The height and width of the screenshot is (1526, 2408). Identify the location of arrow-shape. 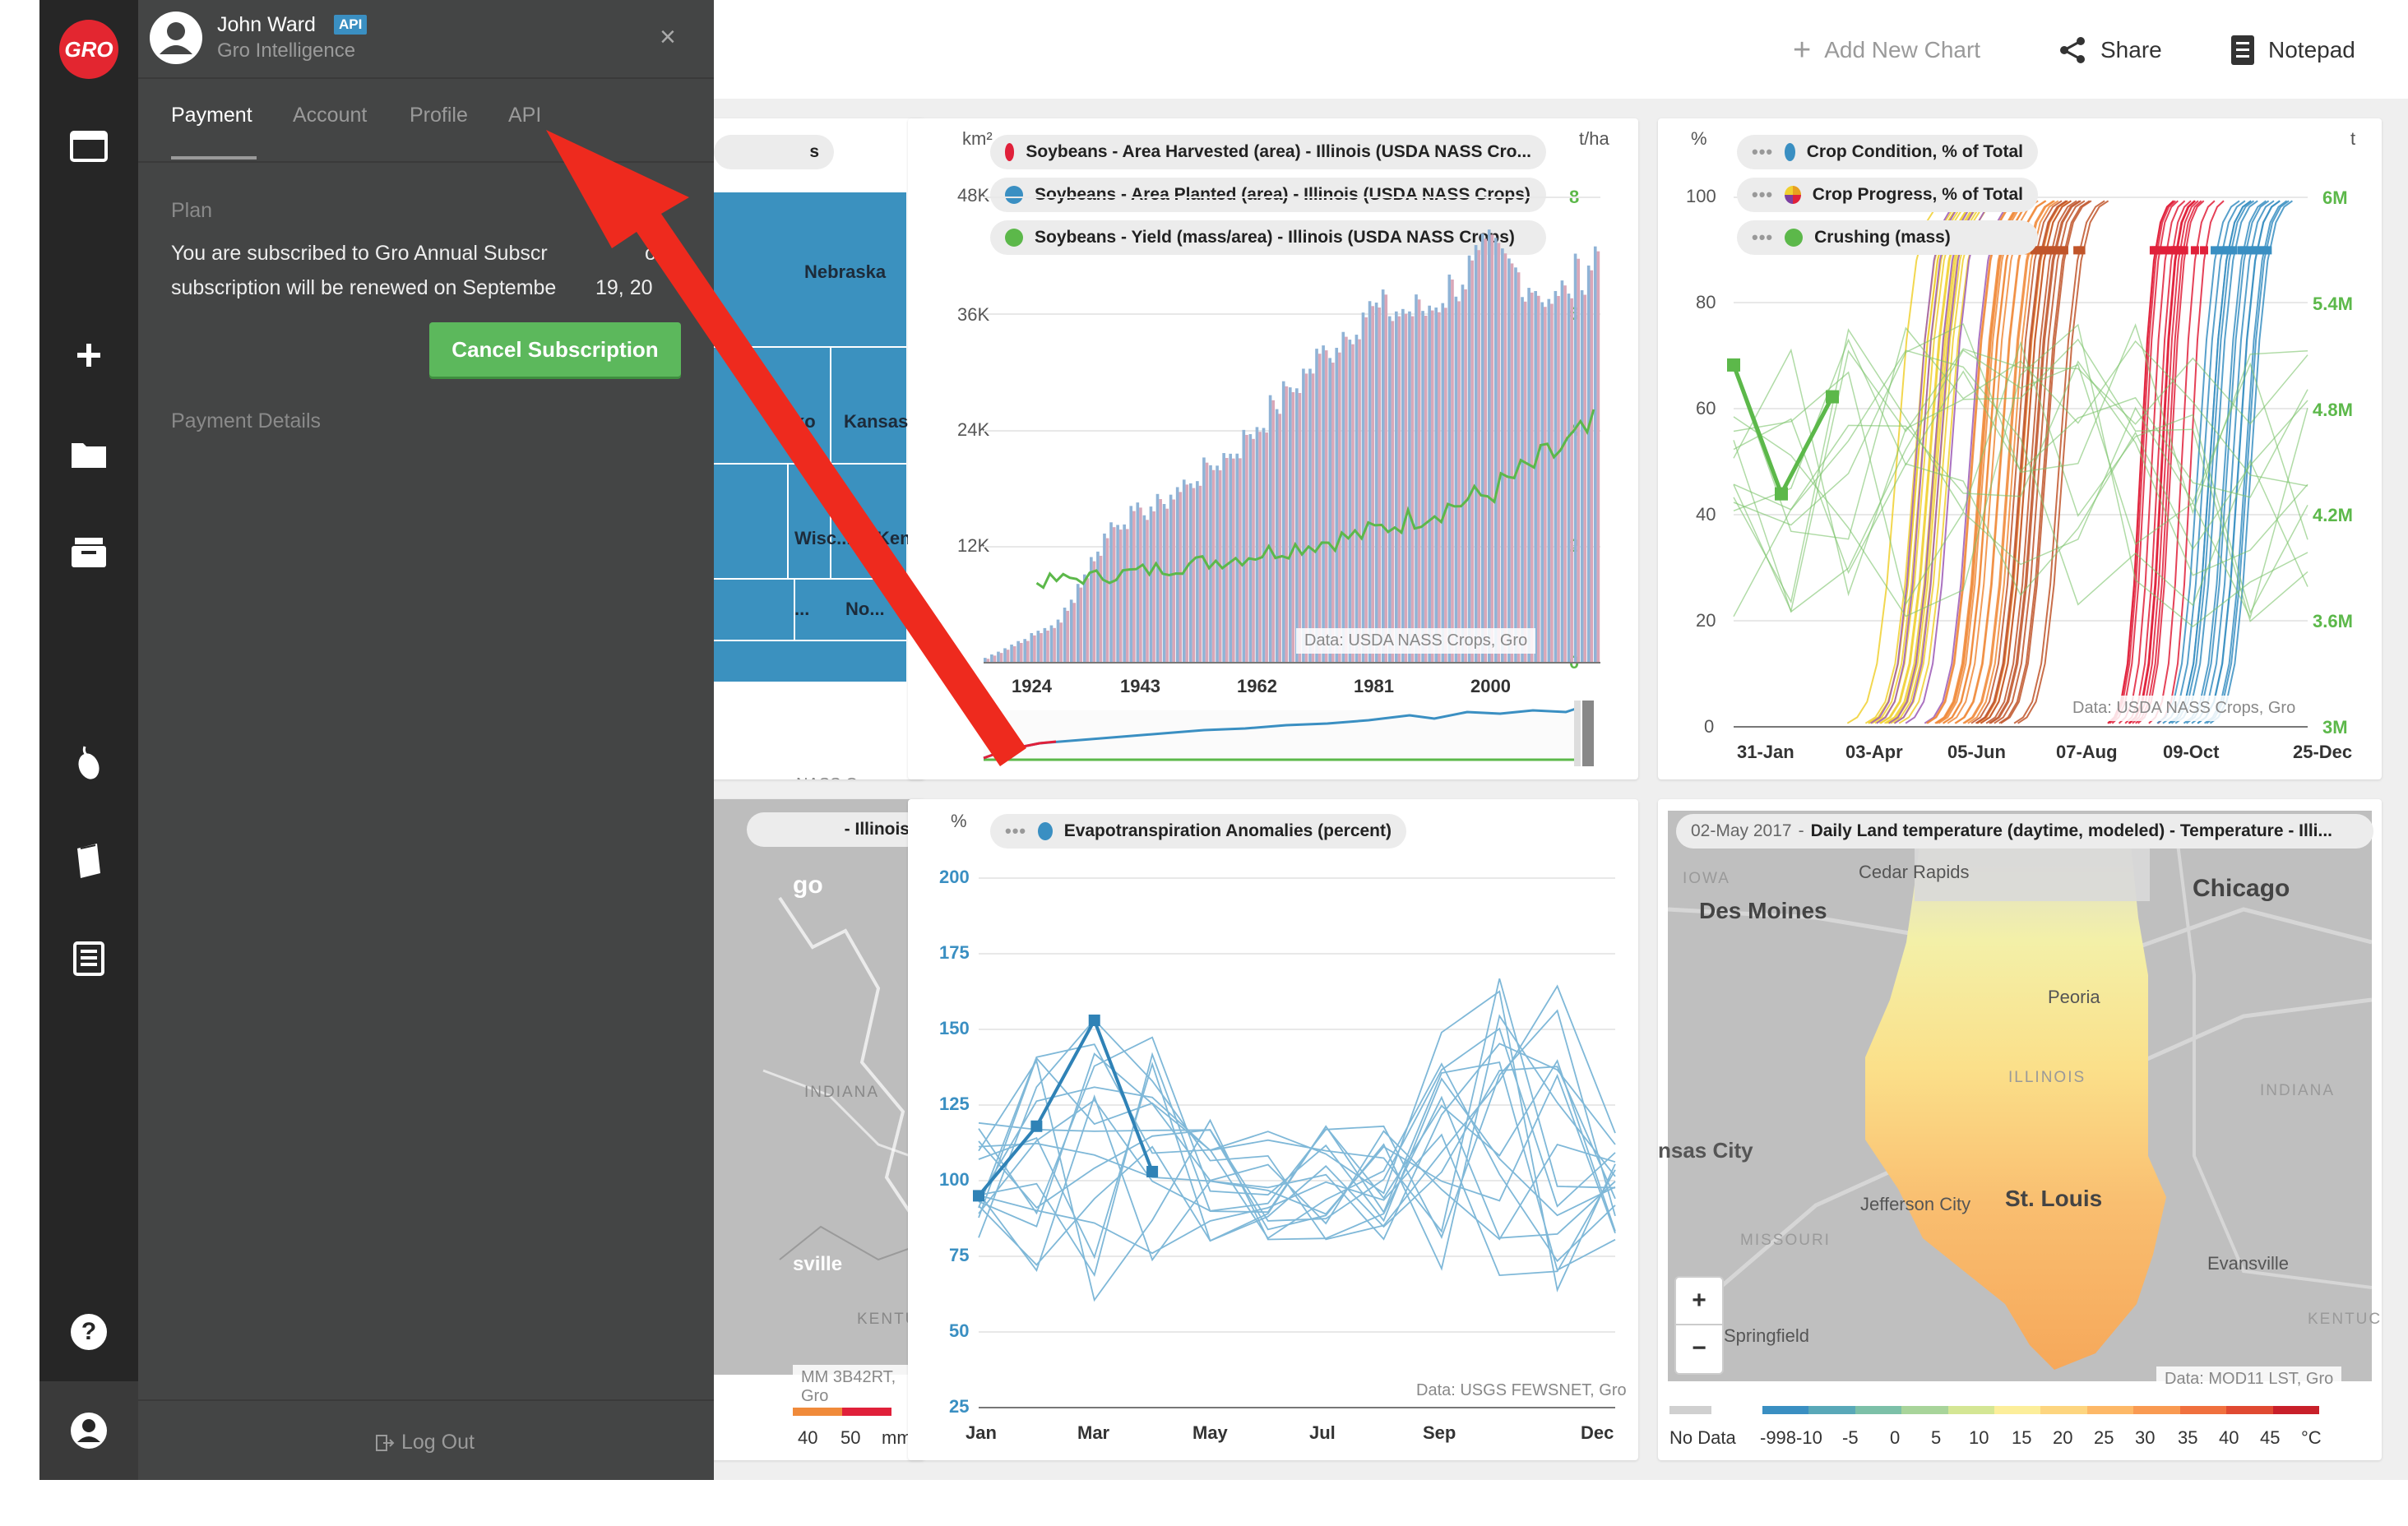
(786, 448).